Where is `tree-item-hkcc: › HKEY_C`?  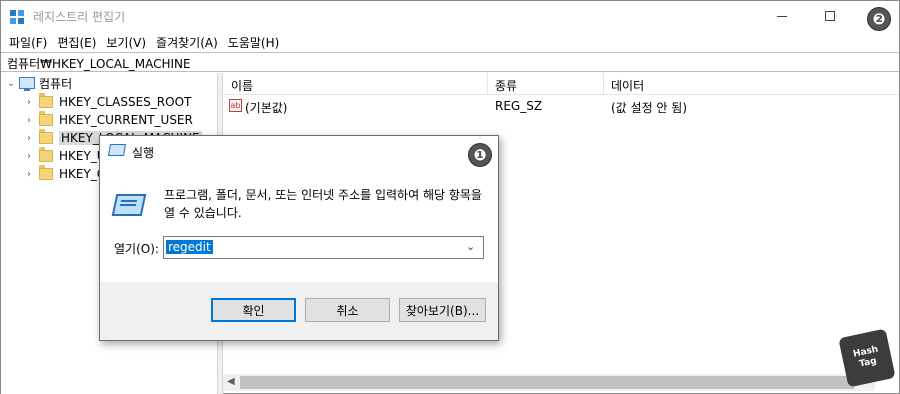
tree-item-hkcc: › HKEY_C is located at coordinates (64, 174).